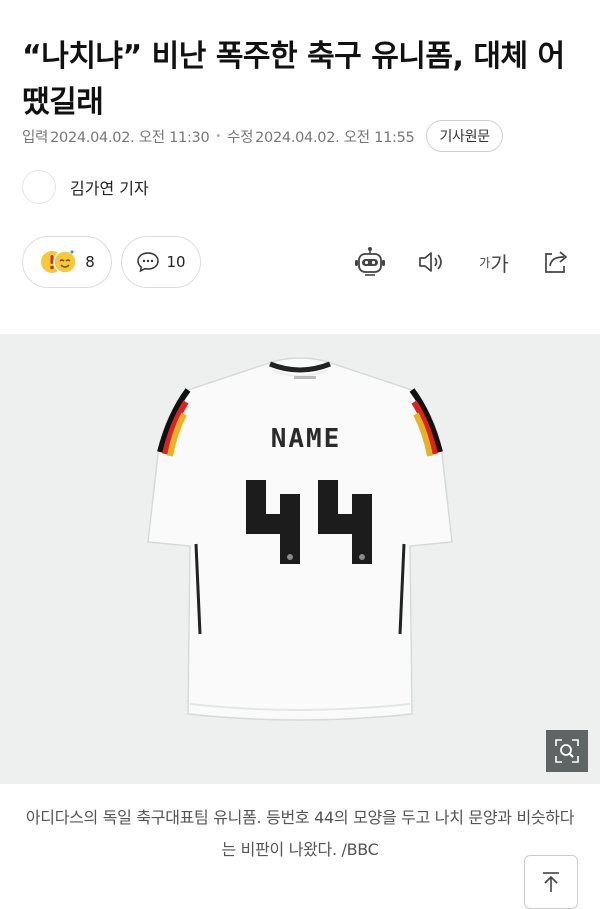 Image resolution: width=600 pixels, height=909 pixels. I want to click on comment-icon, so click(148, 262).